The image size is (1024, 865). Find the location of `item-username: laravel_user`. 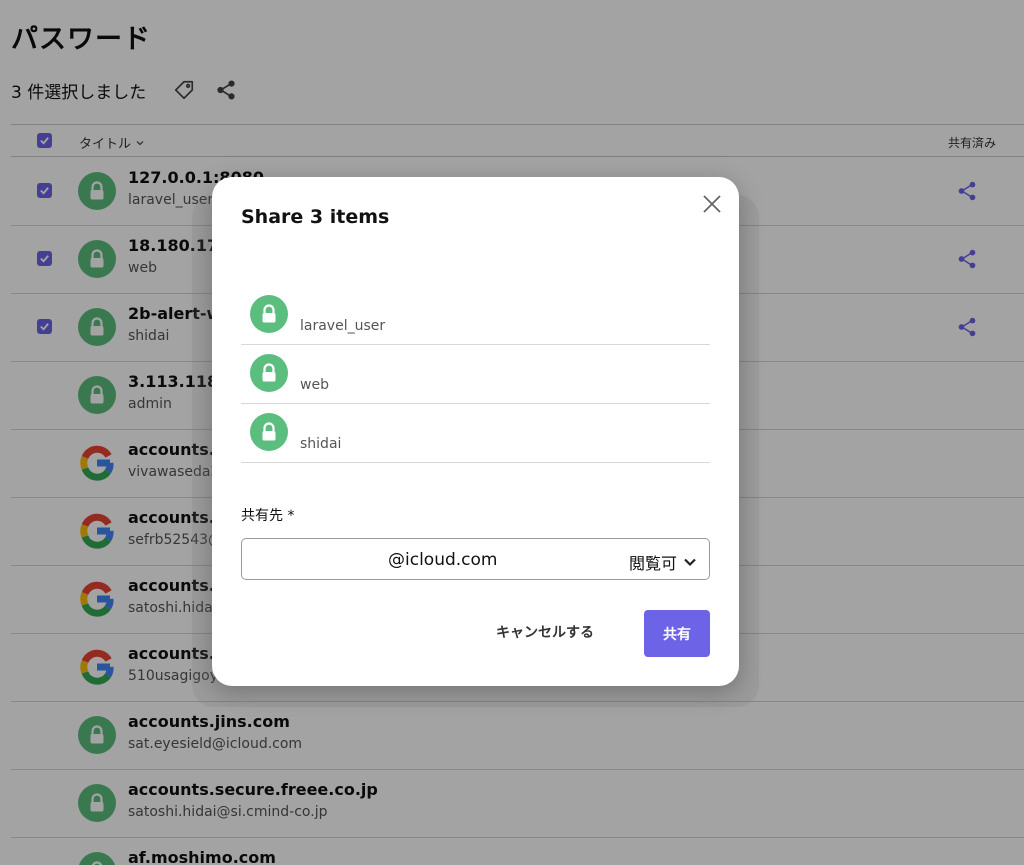

item-username: laravel_user is located at coordinates (343, 326).